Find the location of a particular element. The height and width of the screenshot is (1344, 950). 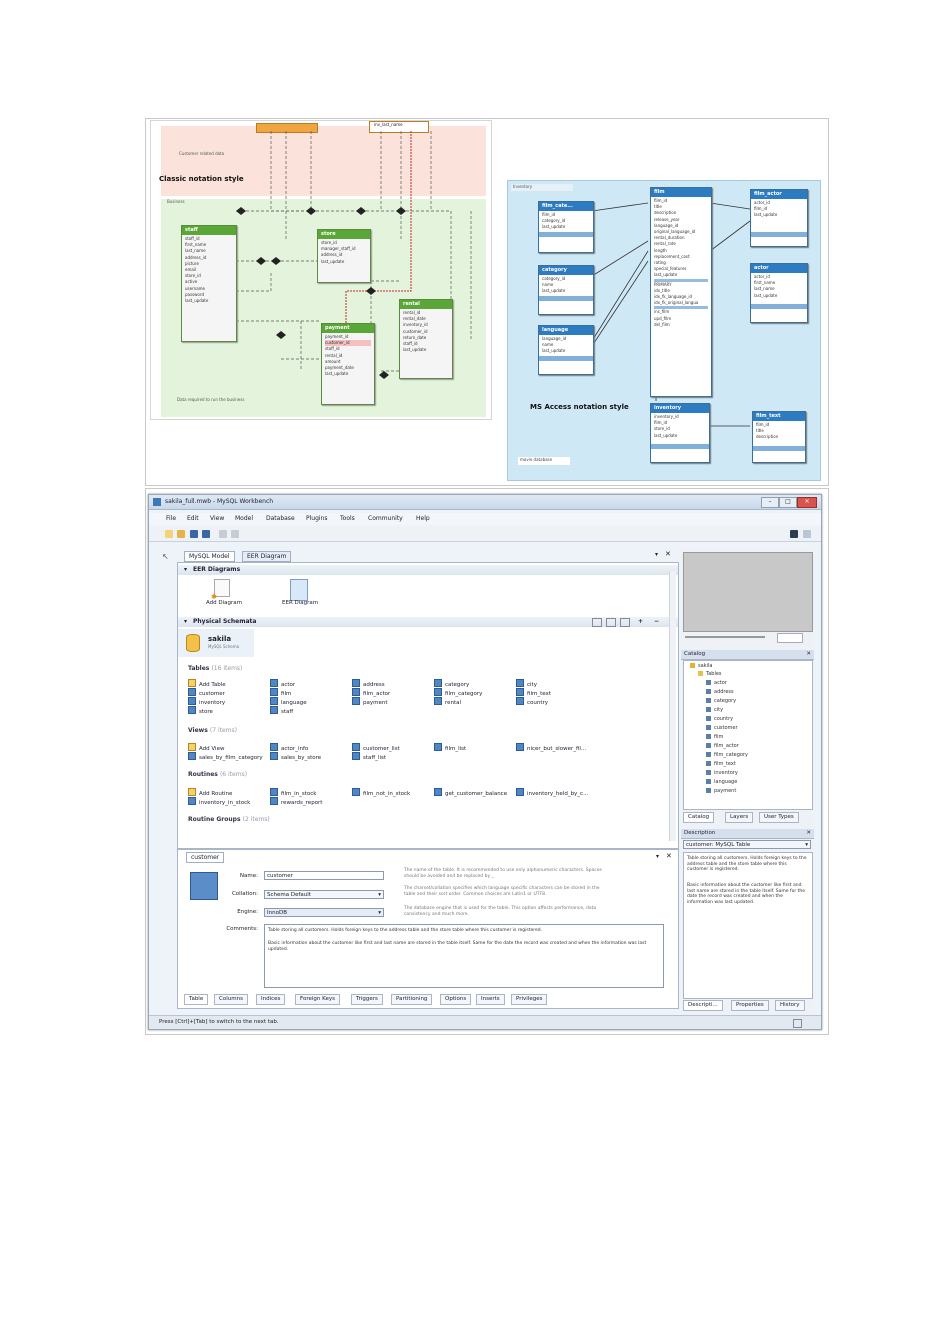

tab-columns: Columns is located at coordinates (231, 999).